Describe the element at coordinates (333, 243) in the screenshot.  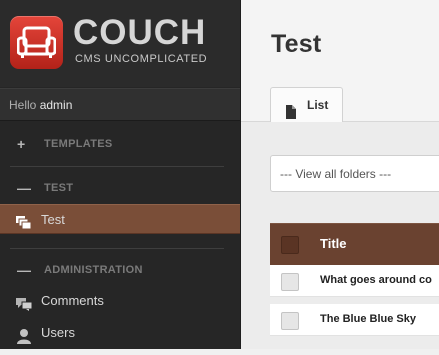
I see `column-header-title: Title` at that location.